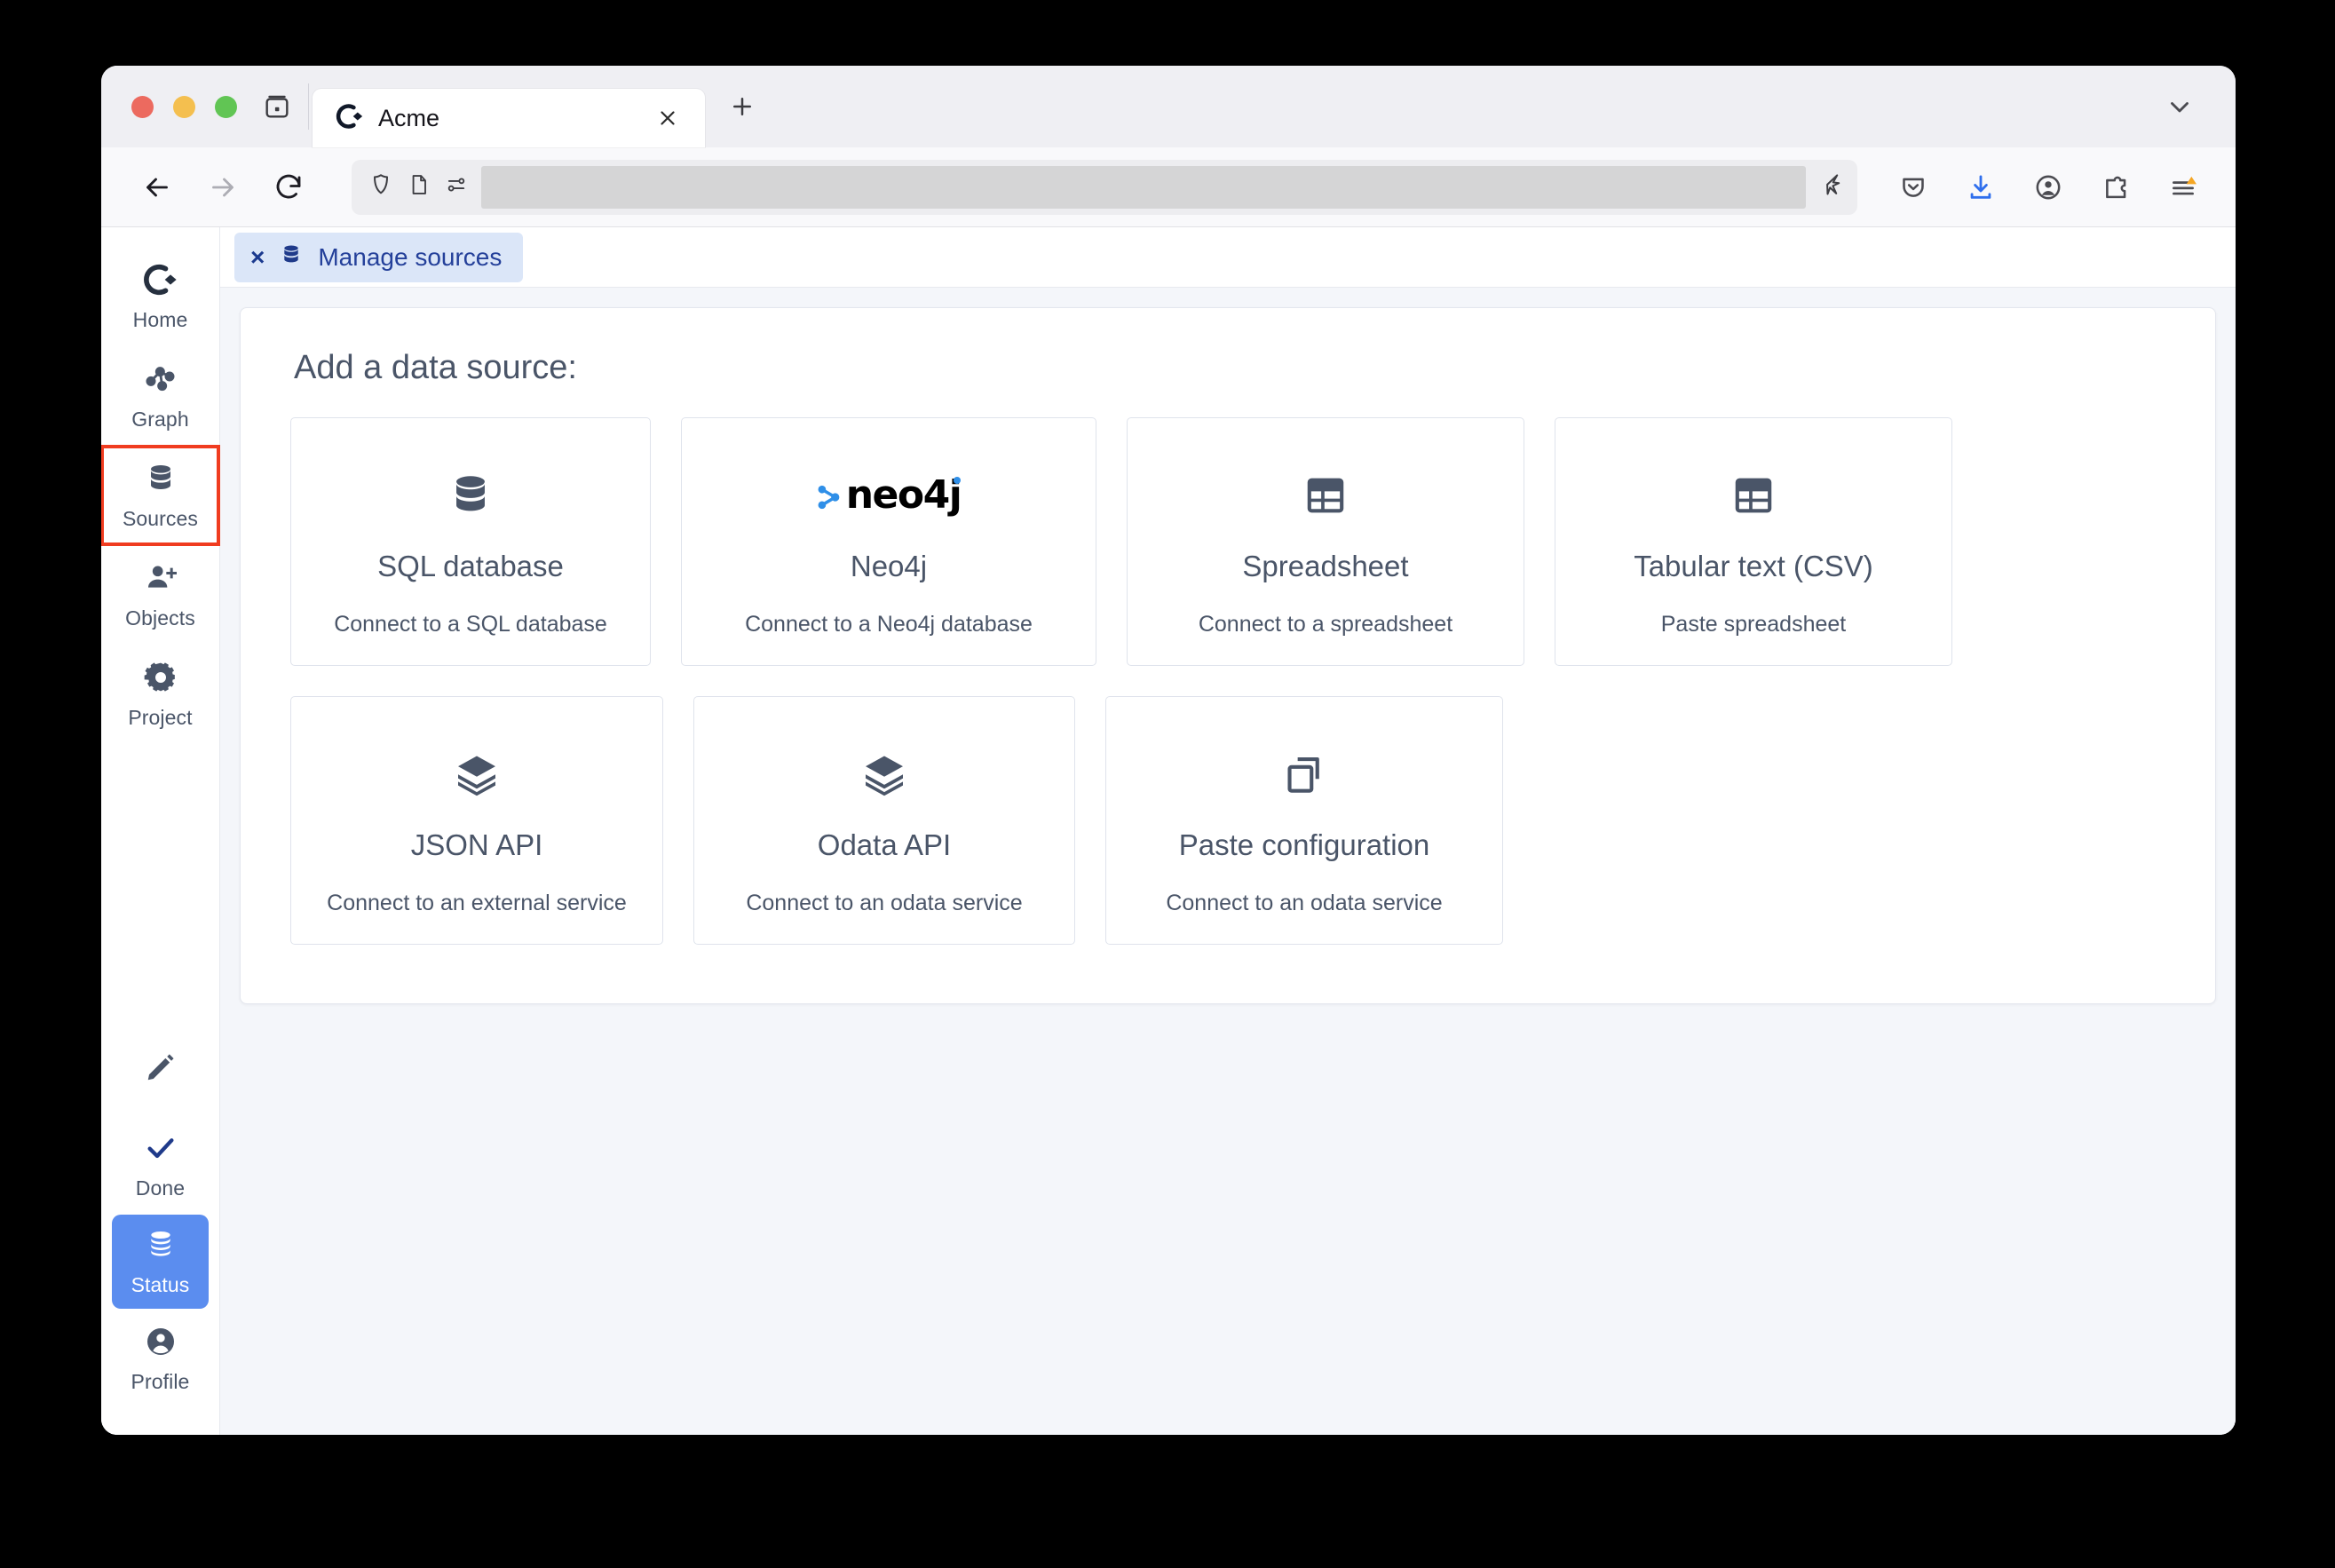  Describe the element at coordinates (1143, 187) in the screenshot. I see `url-input` at that location.